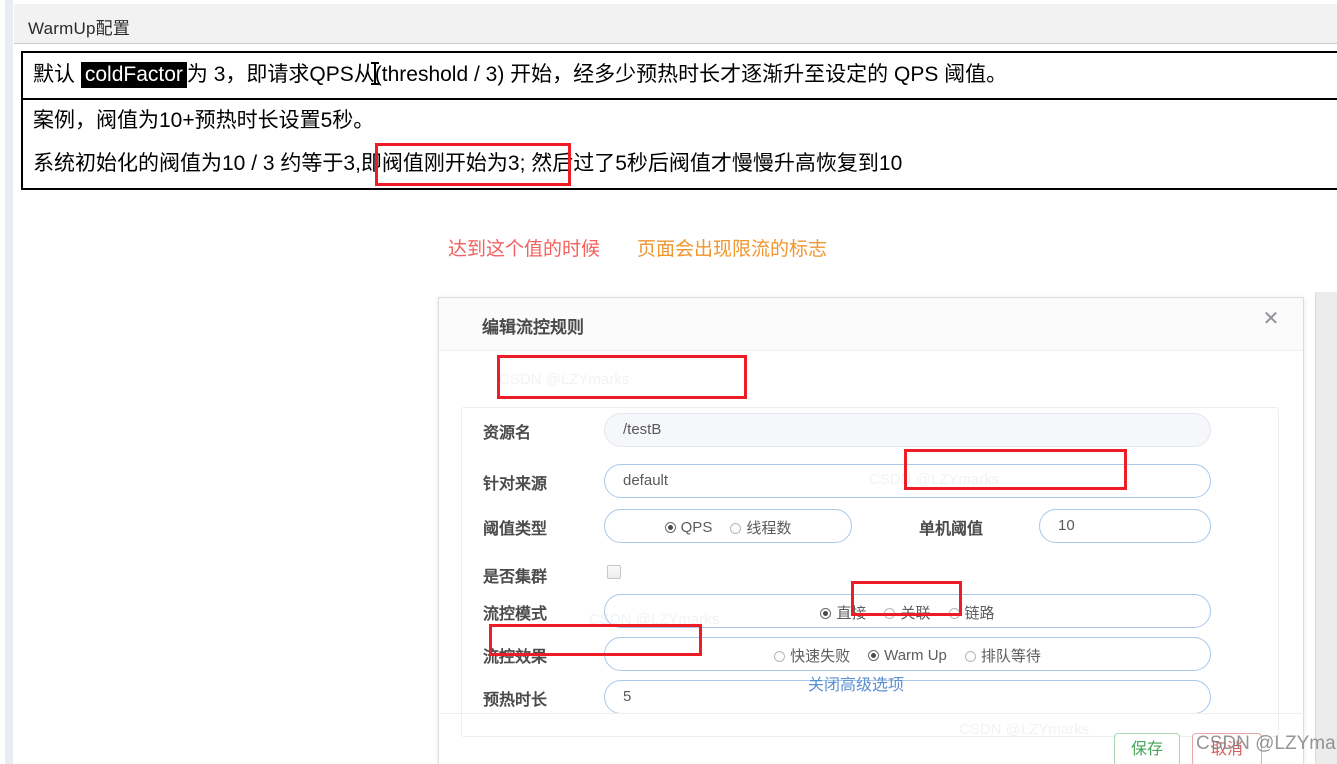  Describe the element at coordinates (1227, 748) in the screenshot. I see `cancel-button: 取消` at that location.